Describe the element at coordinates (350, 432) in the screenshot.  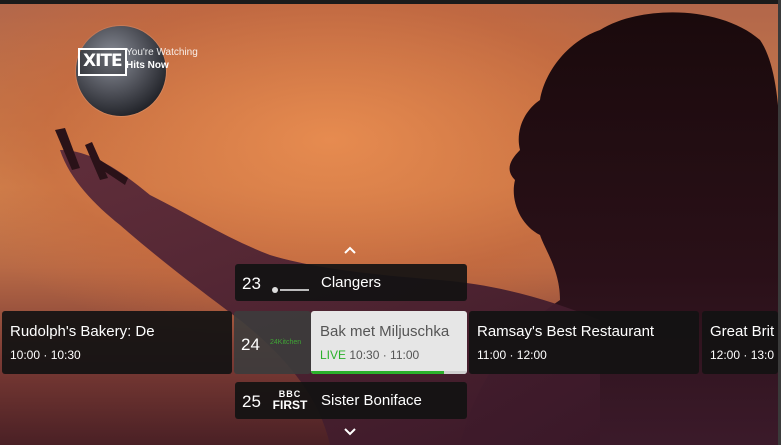
I see `chevron-down-icon` at that location.